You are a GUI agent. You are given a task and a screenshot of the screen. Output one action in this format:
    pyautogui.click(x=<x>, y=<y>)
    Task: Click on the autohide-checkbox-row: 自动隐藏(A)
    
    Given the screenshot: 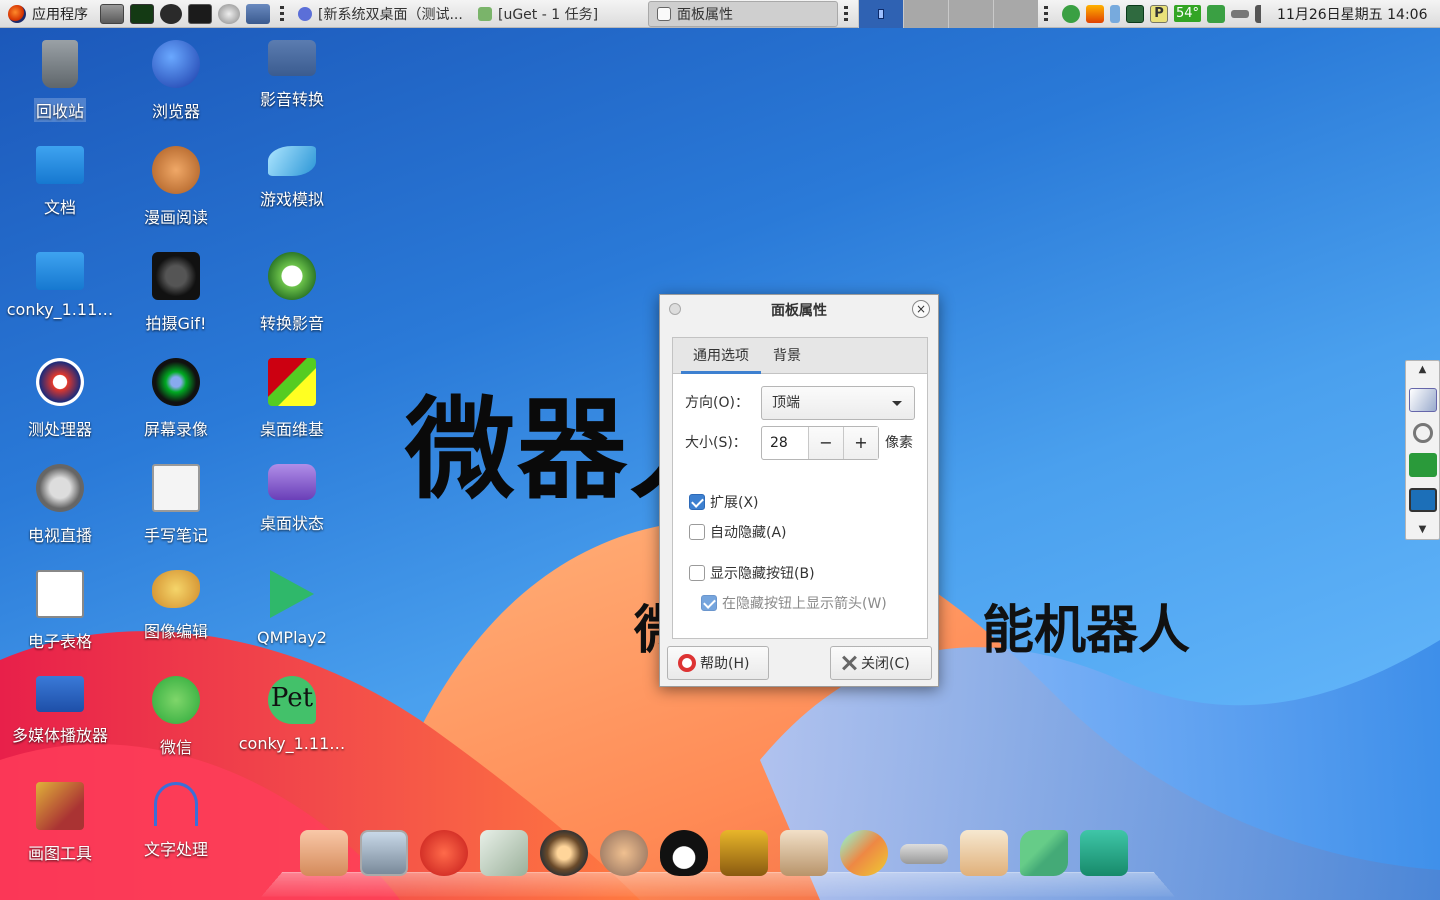 What is the action you would take?
    pyautogui.click(x=738, y=532)
    